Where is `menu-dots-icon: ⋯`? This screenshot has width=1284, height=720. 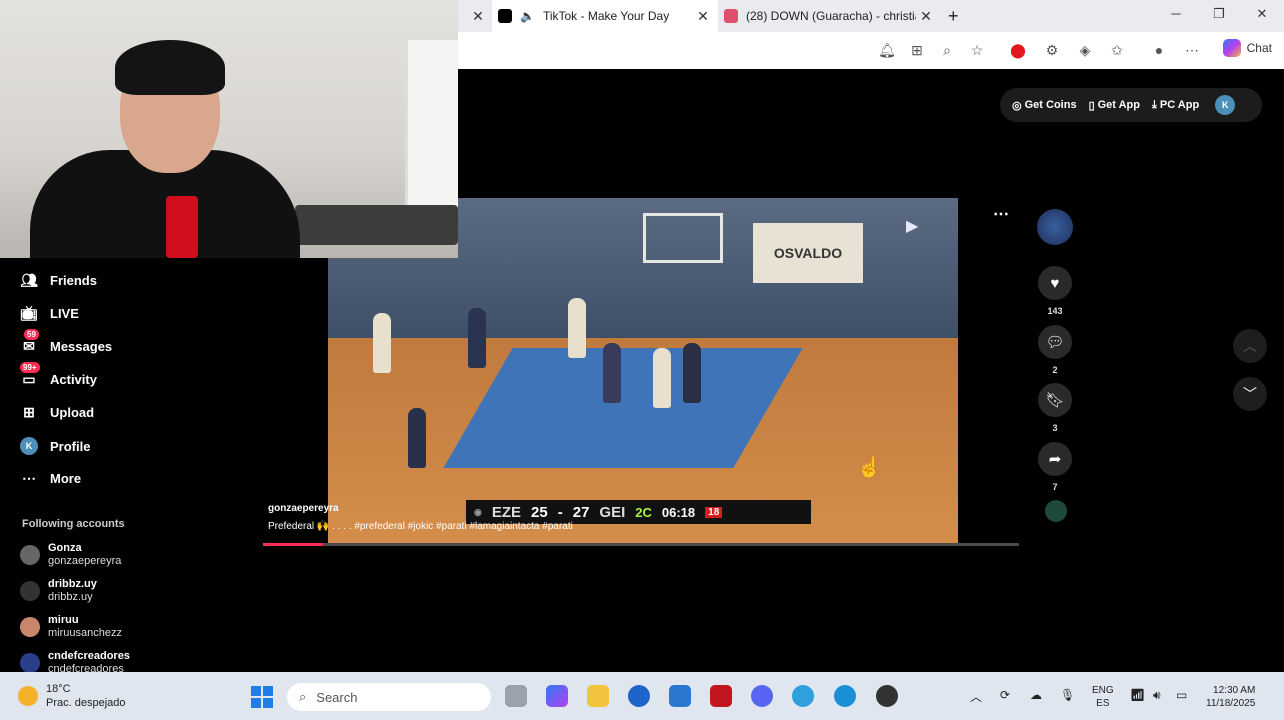
menu-dots-icon: ⋯ is located at coordinates (1192, 50).